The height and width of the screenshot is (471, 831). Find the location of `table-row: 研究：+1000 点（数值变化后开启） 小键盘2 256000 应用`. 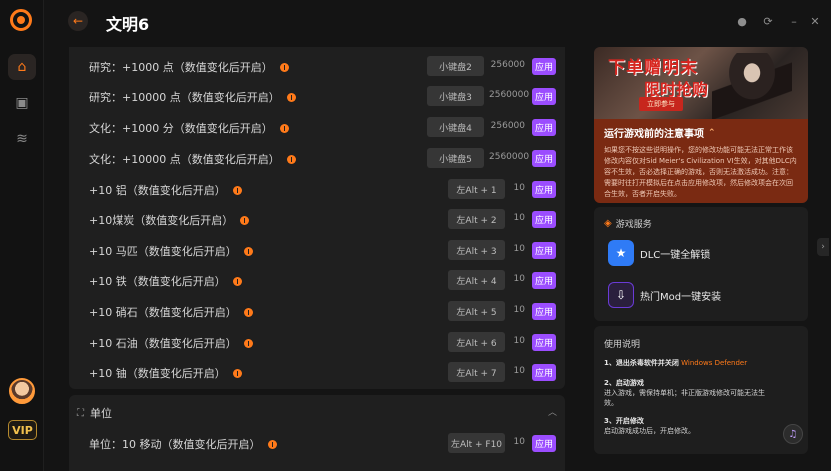

table-row: 研究：+1000 点（数值变化后开启） 小键盘2 256000 应用 is located at coordinates (317, 67).